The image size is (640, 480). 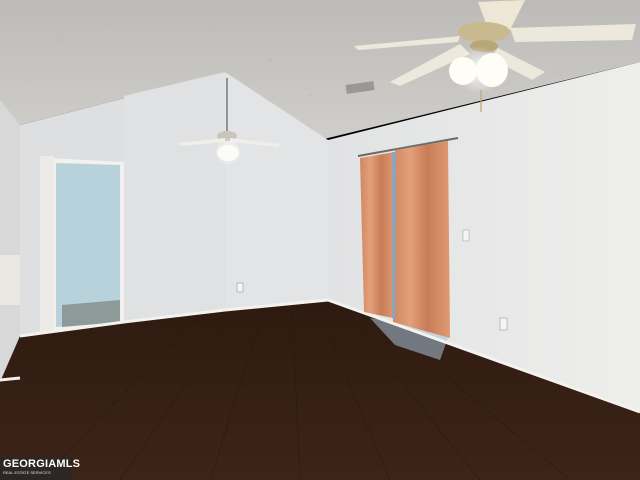 What do you see at coordinates (10, 280) in the screenshot?
I see `left-counter` at bounding box center [10, 280].